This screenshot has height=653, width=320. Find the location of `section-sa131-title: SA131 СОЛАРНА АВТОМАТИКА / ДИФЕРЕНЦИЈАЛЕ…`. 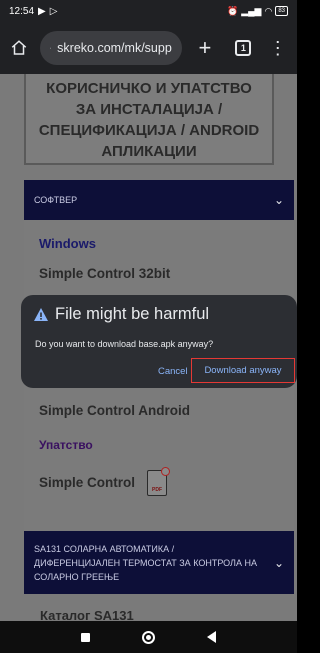

section-sa131-title: SA131 СОЛАРНА АВТОМАТИКА / ДИФЕРЕНЦИЈАЛЕ… is located at coordinates (145, 562).